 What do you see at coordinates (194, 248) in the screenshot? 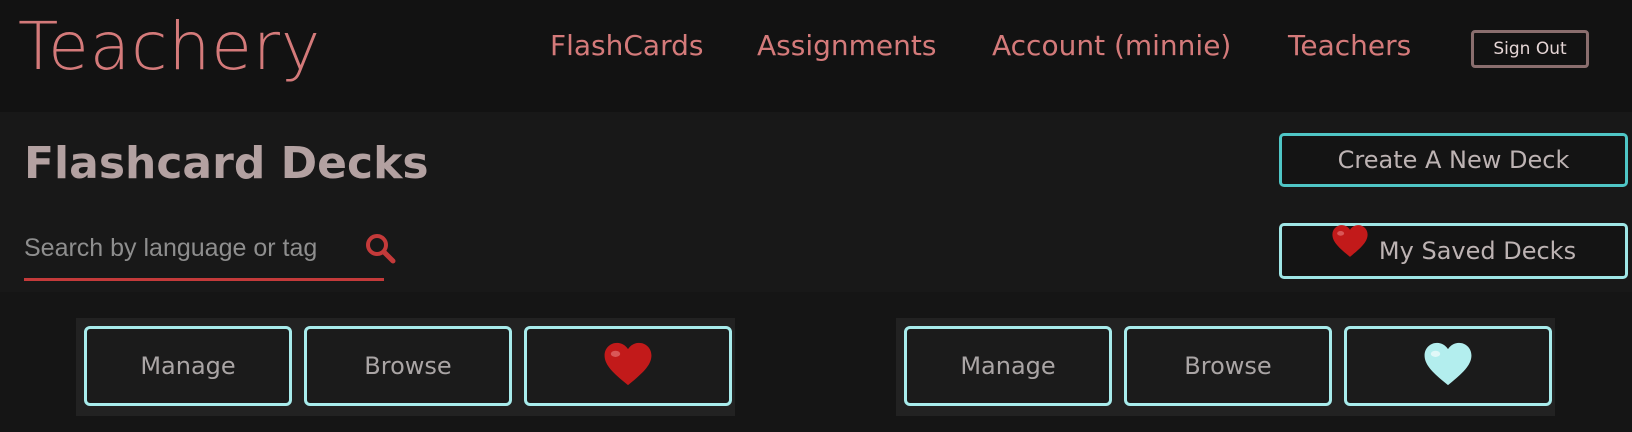
I see `search-input` at bounding box center [194, 248].